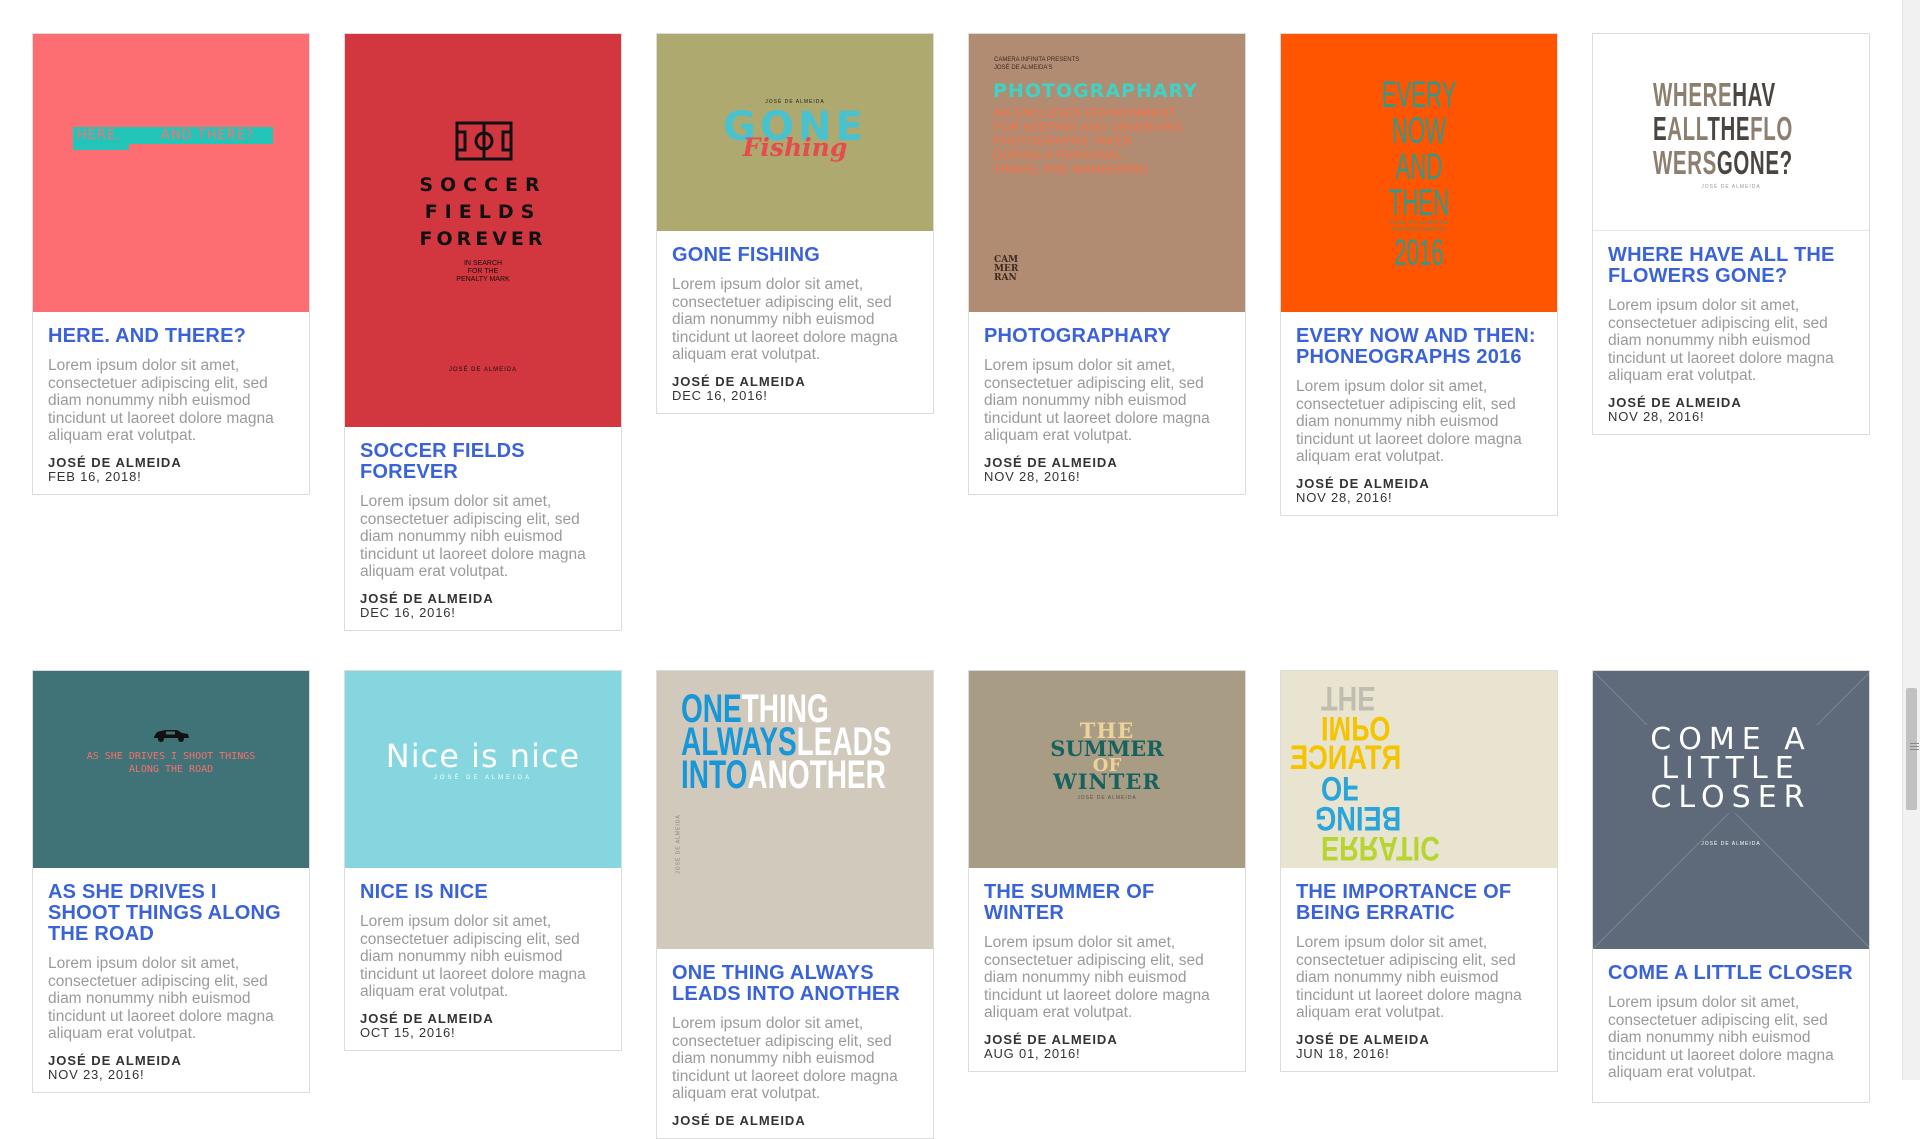 This screenshot has height=1139, width=1920. Describe the element at coordinates (1419, 769) in the screenshot. I see `post-cover-image: THE IMPO RTANCE OF BEING ERRATIC` at that location.